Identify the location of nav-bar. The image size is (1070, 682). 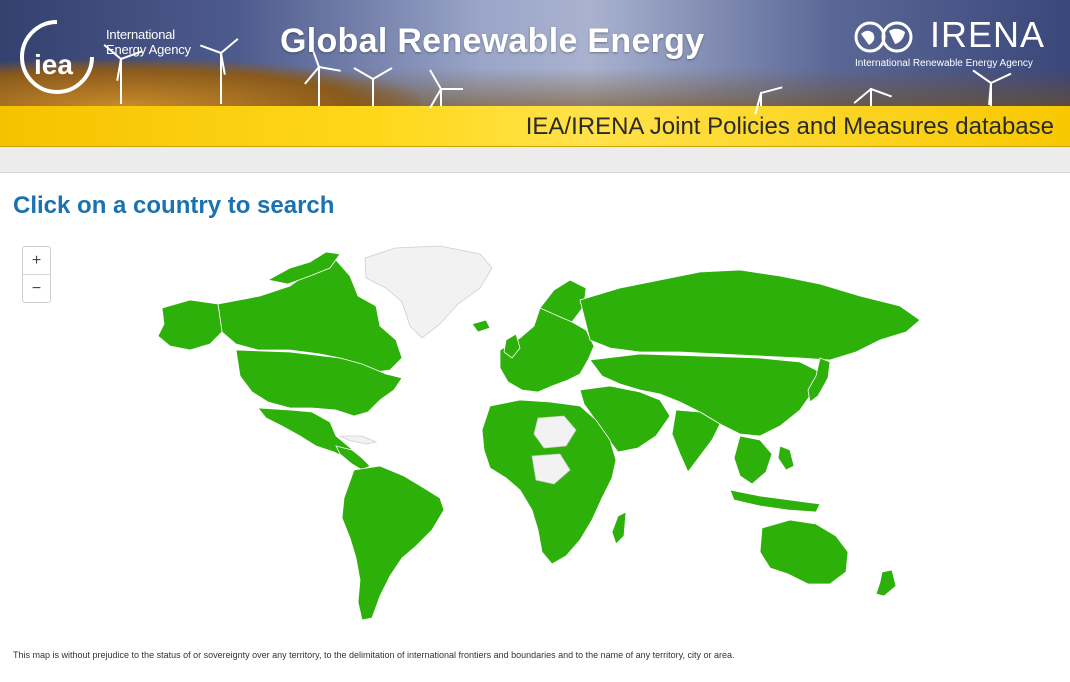
(535, 160).